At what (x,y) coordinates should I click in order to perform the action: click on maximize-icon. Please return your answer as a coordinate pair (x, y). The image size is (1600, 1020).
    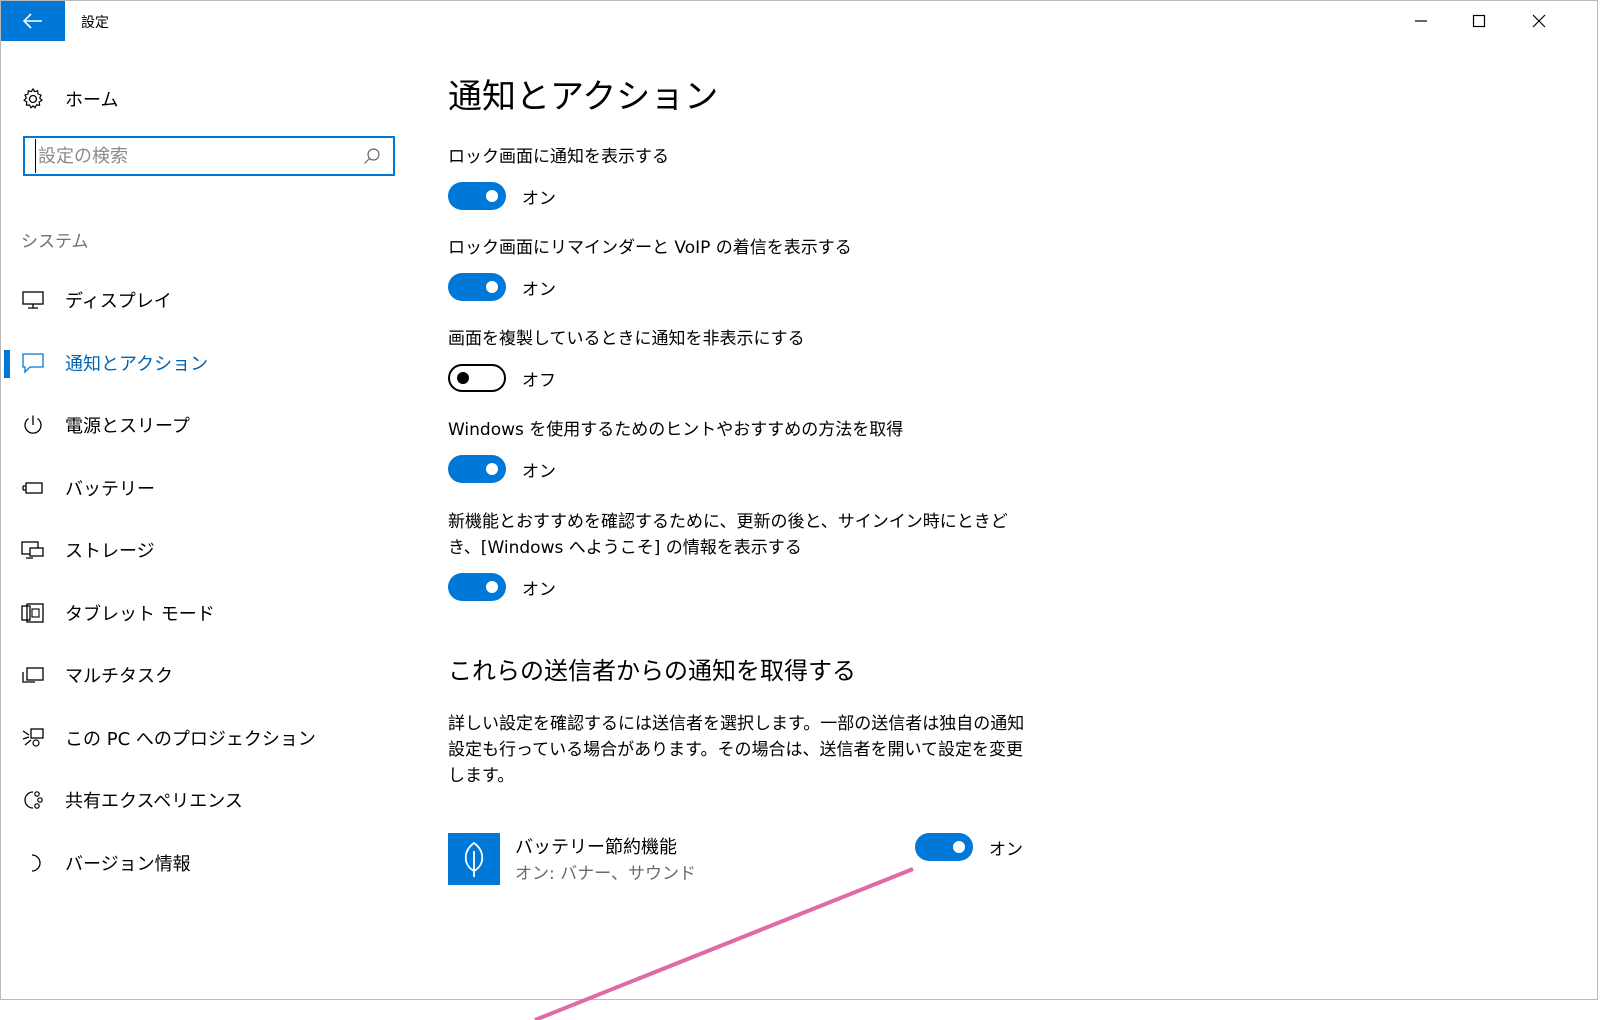
    Looking at the image, I should click on (1479, 21).